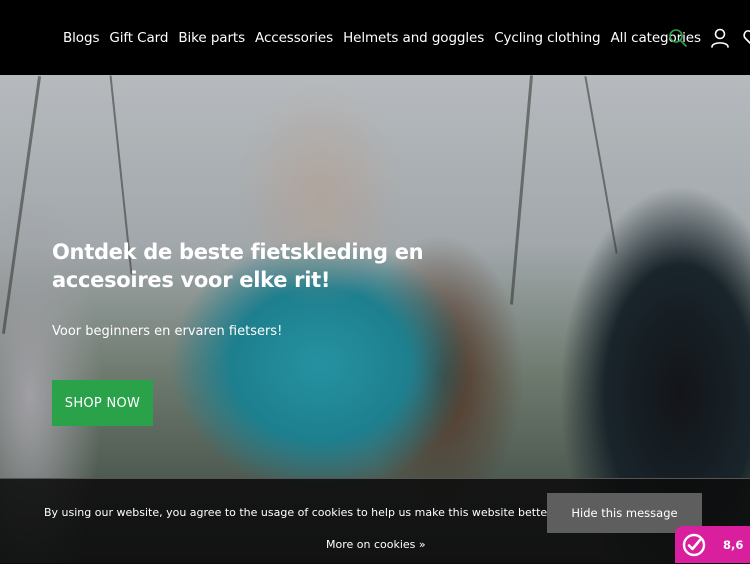  Describe the element at coordinates (211, 38) in the screenshot. I see `nav-item-bike-parts: Bike parts` at that location.